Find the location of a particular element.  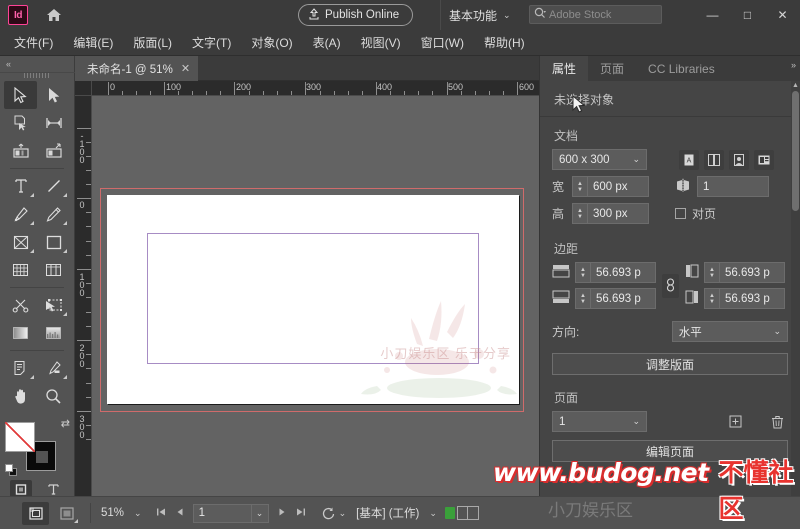

menu-edit: 编辑(E) is located at coordinates (93, 43).